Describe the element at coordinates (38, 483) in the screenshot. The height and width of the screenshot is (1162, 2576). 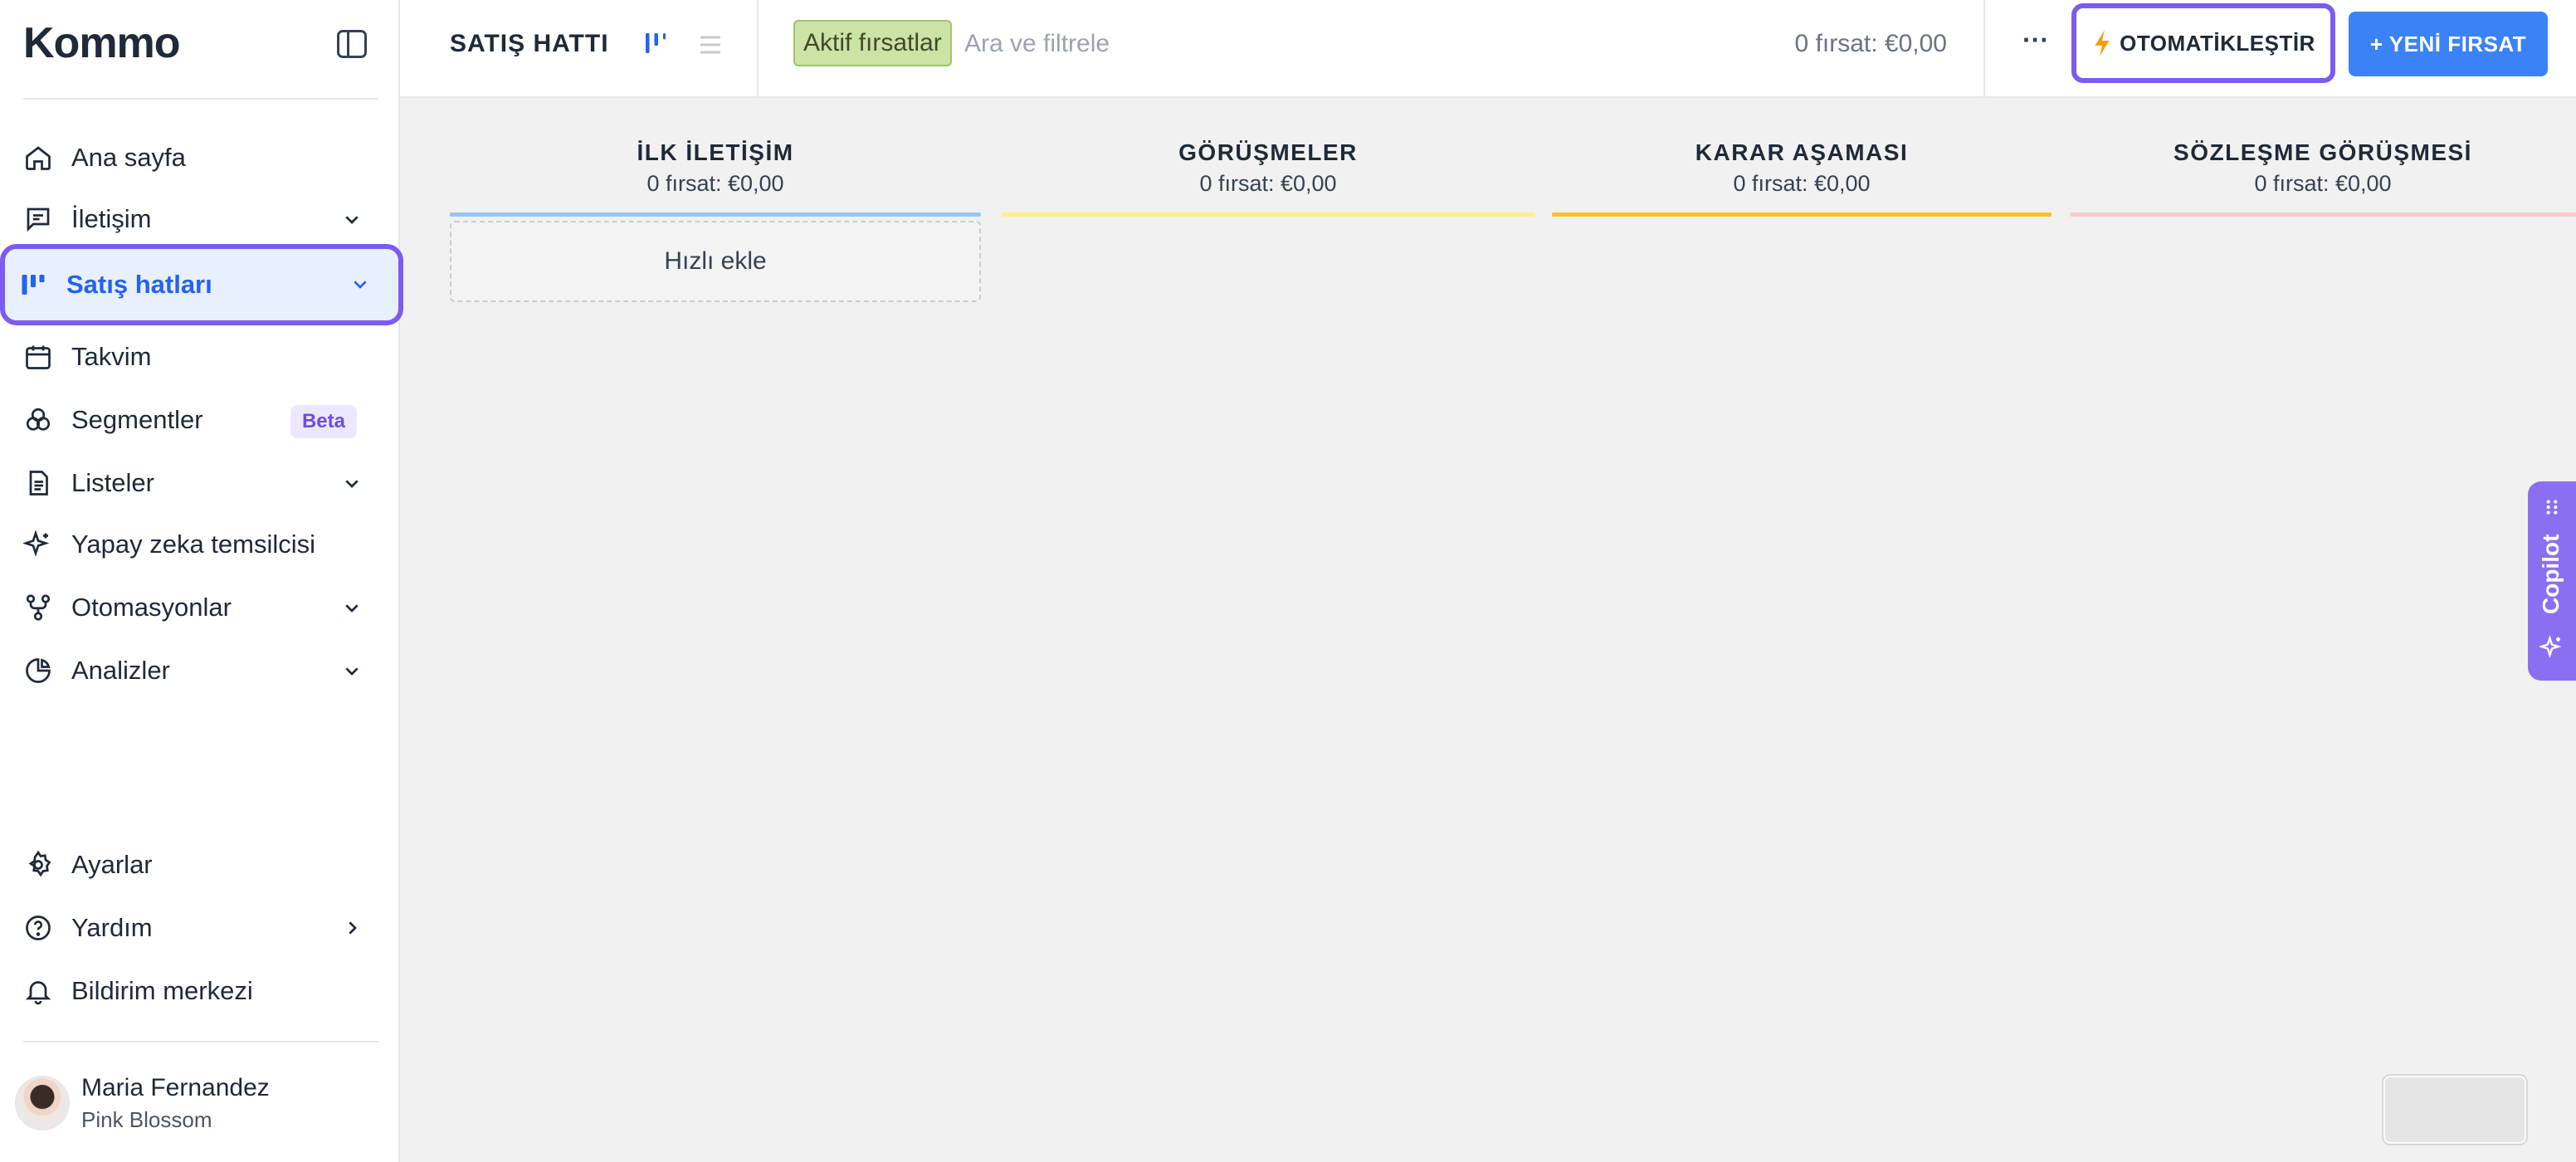
I see `document-icon` at that location.